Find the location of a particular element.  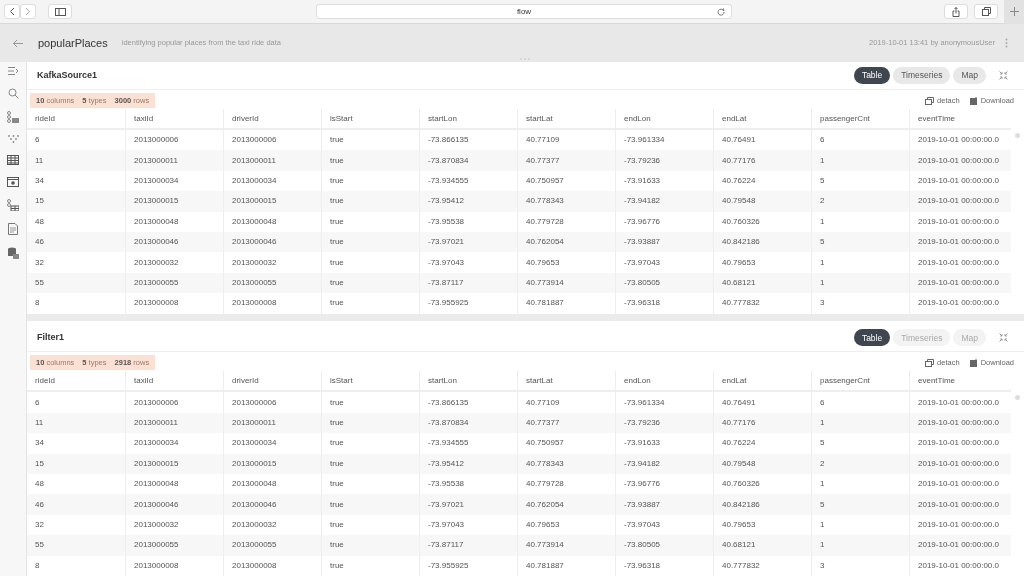

search-icon is located at coordinates (13, 93).